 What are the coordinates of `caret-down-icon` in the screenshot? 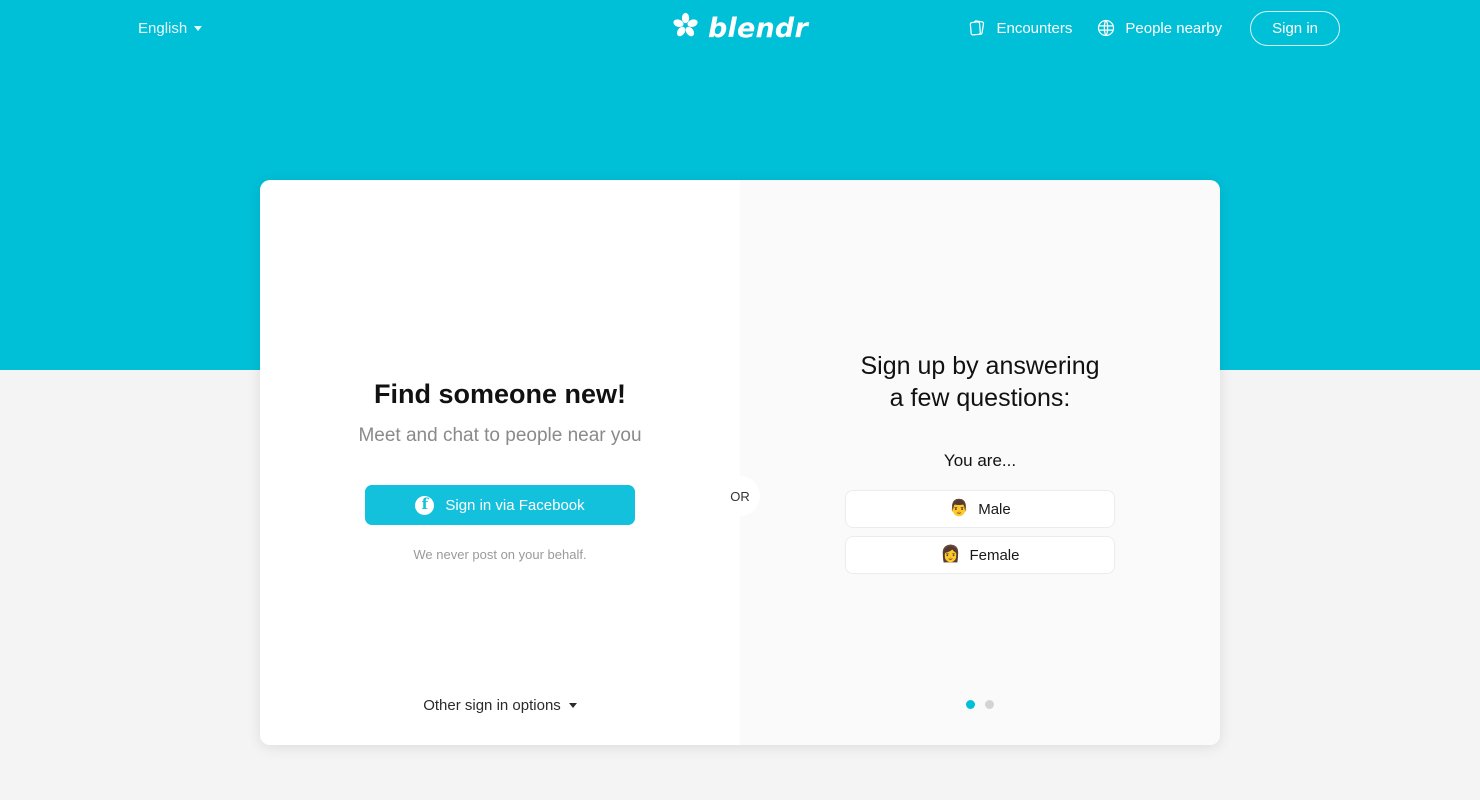 It's located at (572, 705).